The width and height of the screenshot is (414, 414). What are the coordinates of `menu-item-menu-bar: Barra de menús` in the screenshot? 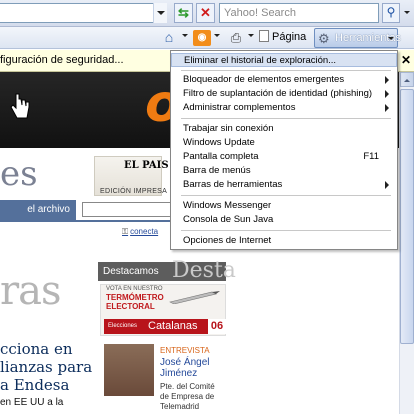 It's located at (284, 171).